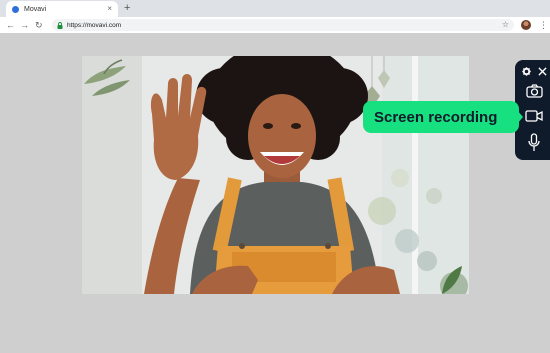 This screenshot has width=550, height=353. Describe the element at coordinates (62, 9) in the screenshot. I see `browser-tab: Movavi ×` at that location.